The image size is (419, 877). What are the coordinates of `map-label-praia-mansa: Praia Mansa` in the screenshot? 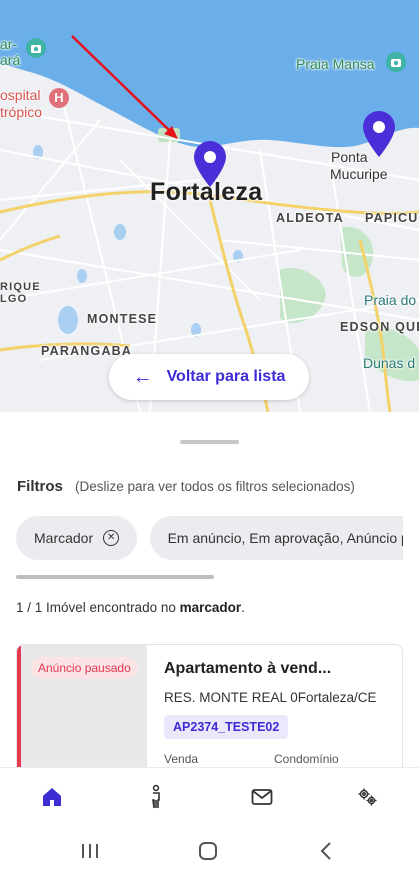 It's located at (335, 64).